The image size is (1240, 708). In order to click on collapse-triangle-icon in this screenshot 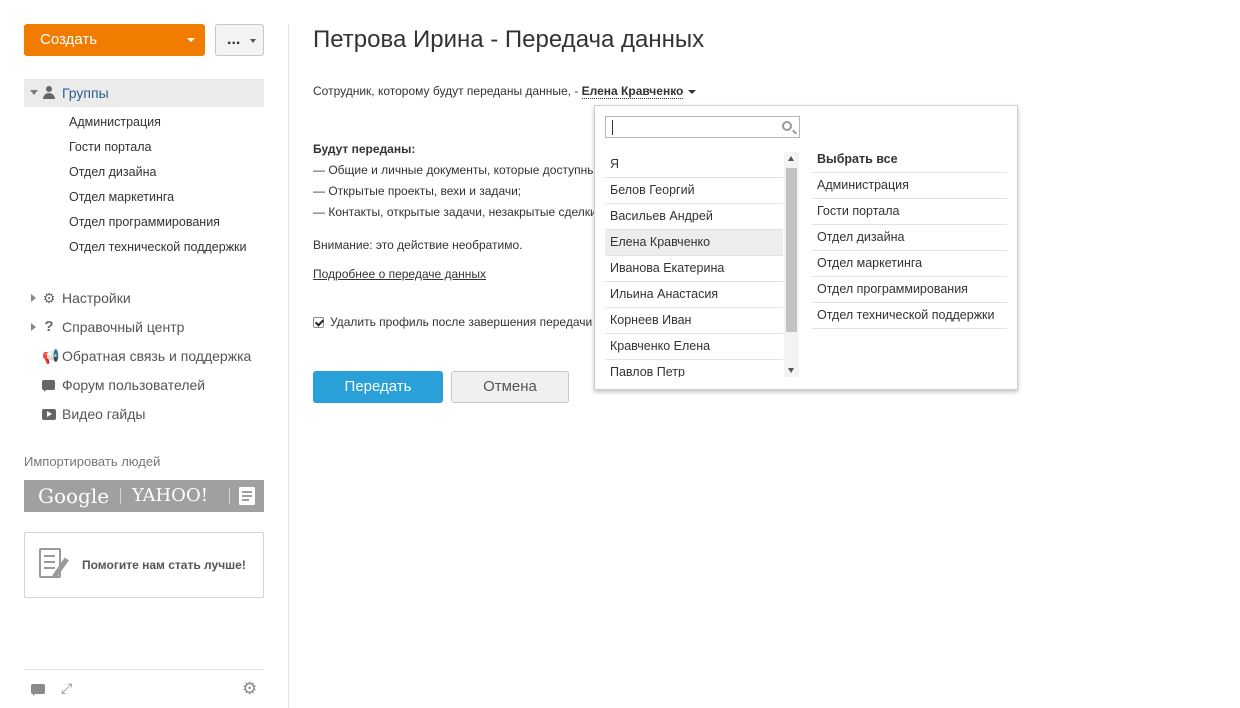, I will do `click(34, 92)`.